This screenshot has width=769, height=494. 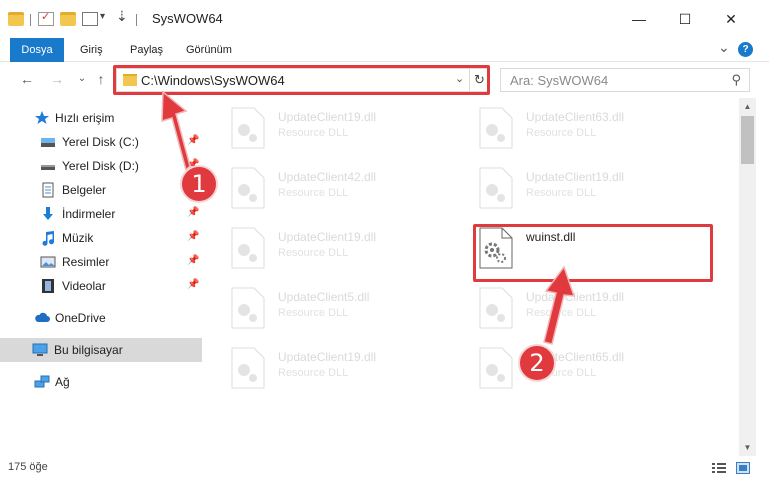 I want to click on step-2-badge: 2, so click(x=537, y=363).